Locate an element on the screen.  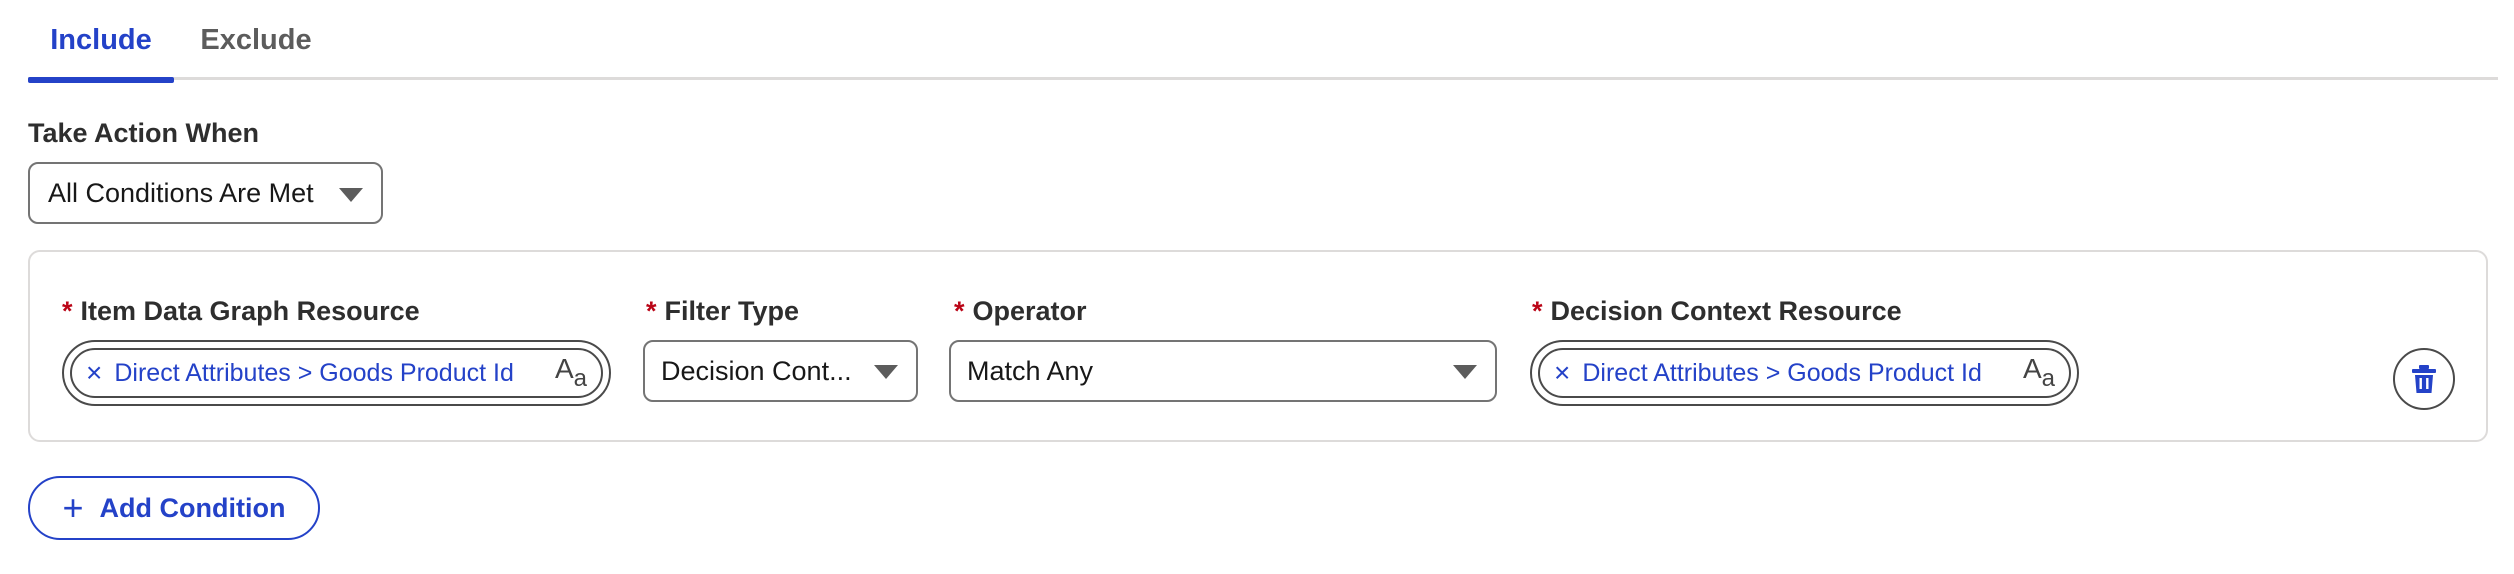
delete-condition-button is located at coordinates (2424, 379).